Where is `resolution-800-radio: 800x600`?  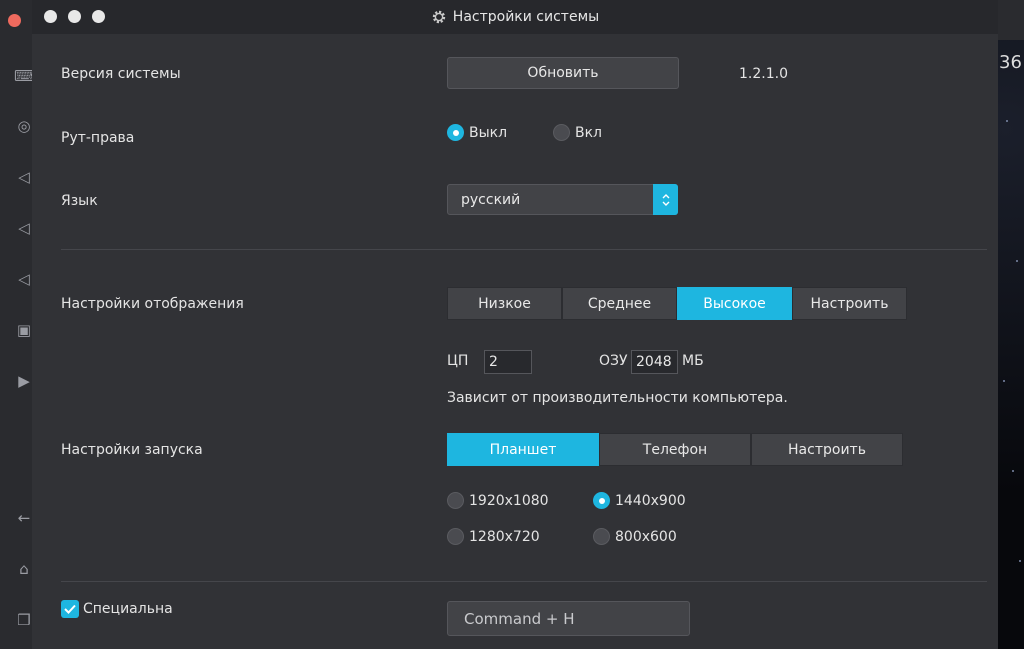 resolution-800-radio: 800x600 is located at coordinates (635, 536).